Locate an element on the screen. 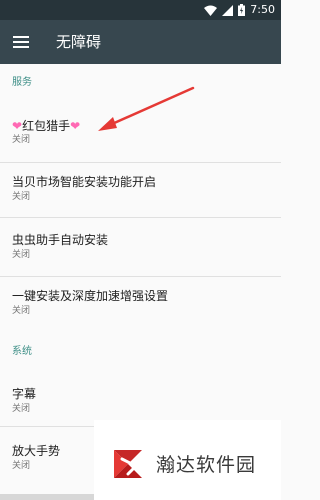 The height and width of the screenshot is (500, 320). watermark: 瀚达软件园 is located at coordinates (187, 460).